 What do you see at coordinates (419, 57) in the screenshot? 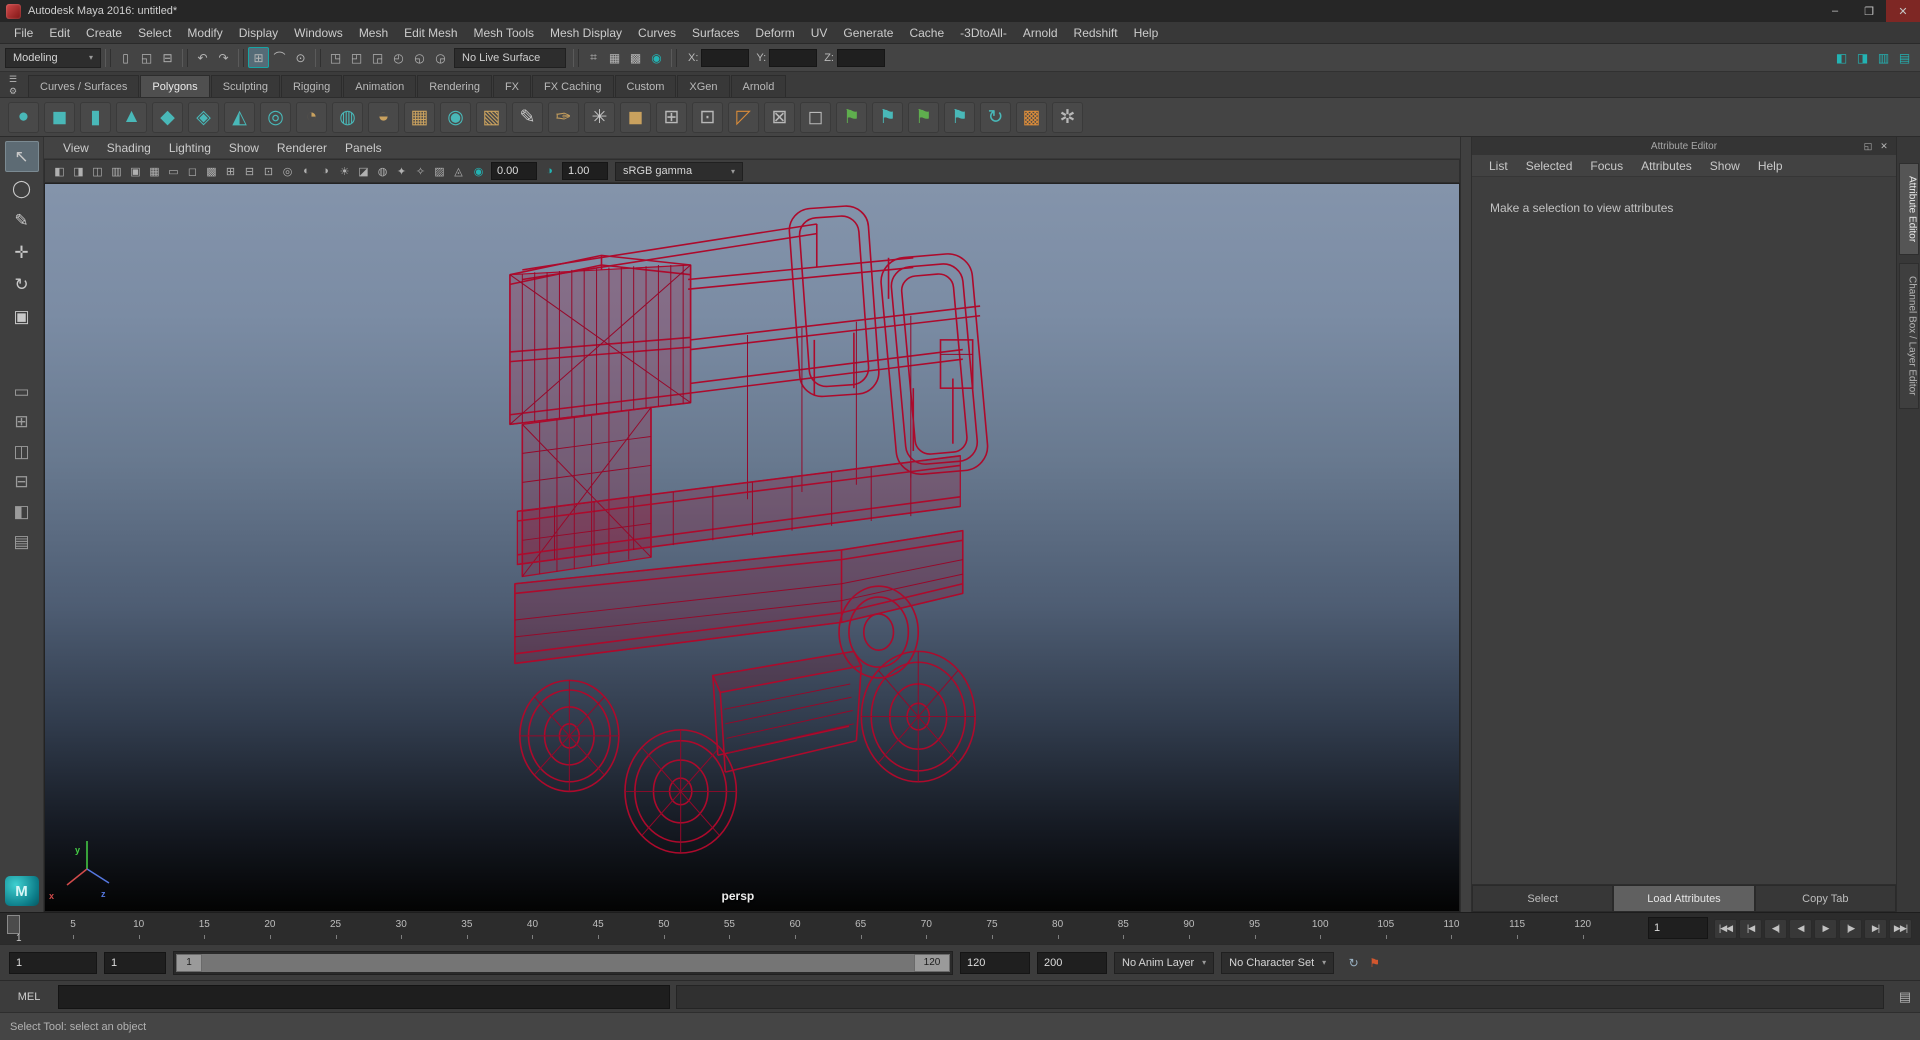
I see `rigging-mask-icon: ◵` at bounding box center [419, 57].